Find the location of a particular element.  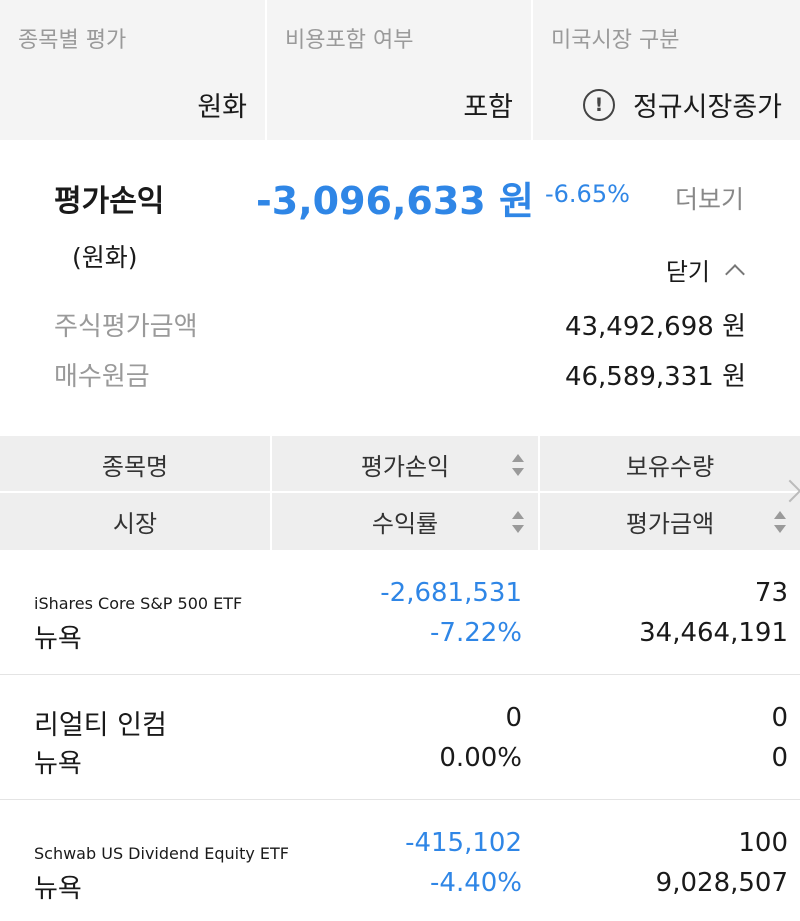

close-button: 닫기 is located at coordinates (705, 269).